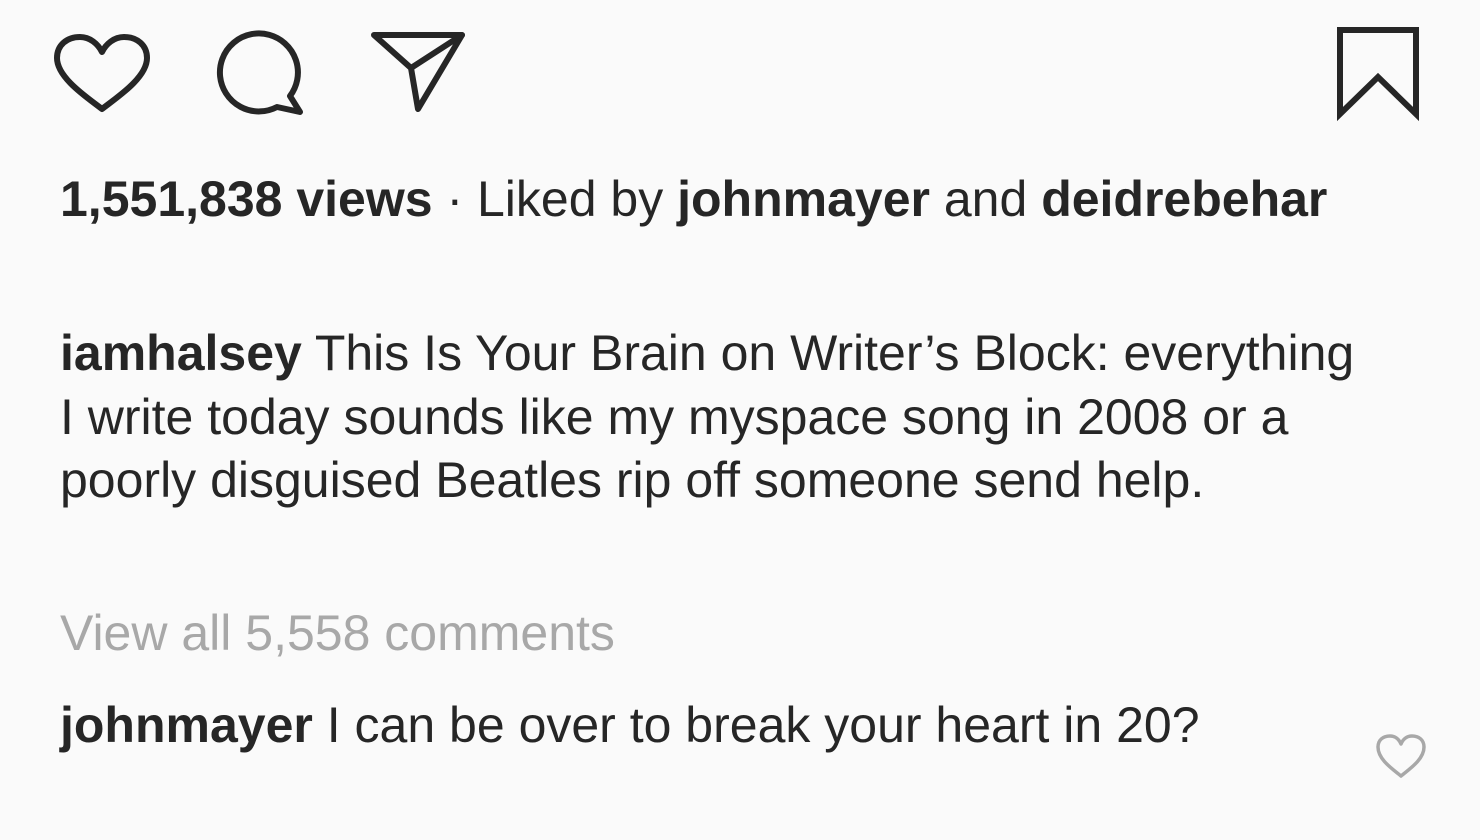 The width and height of the screenshot is (1480, 840). I want to click on liked-by-prefix: Liked by, so click(577, 199).